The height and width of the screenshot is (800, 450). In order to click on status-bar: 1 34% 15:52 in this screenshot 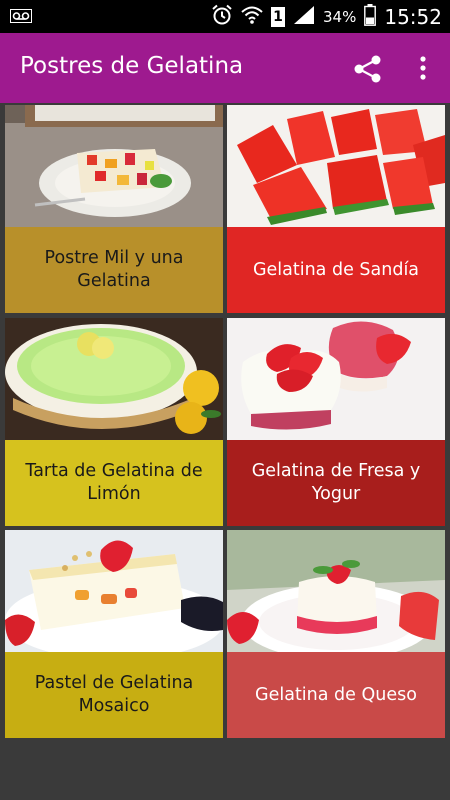, I will do `click(225, 16)`.